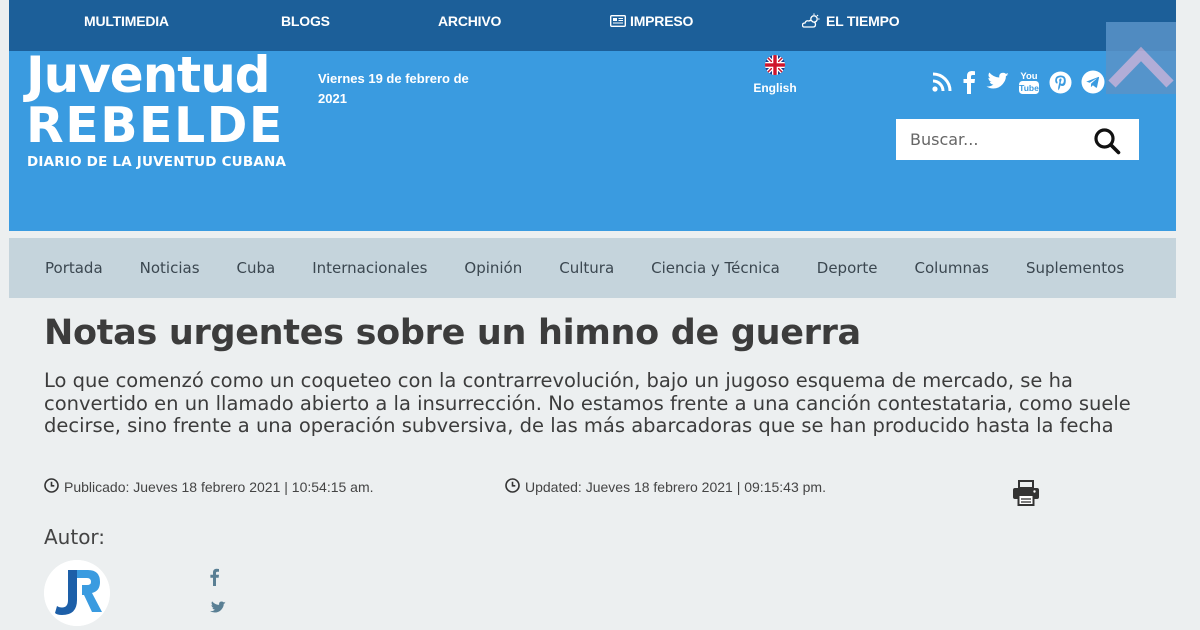 This screenshot has width=1200, height=630. I want to click on search-input, so click(991, 139).